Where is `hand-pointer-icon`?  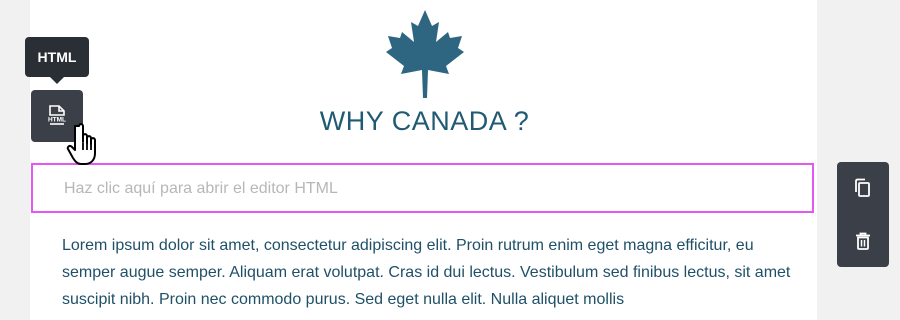 hand-pointer-icon is located at coordinates (81, 144).